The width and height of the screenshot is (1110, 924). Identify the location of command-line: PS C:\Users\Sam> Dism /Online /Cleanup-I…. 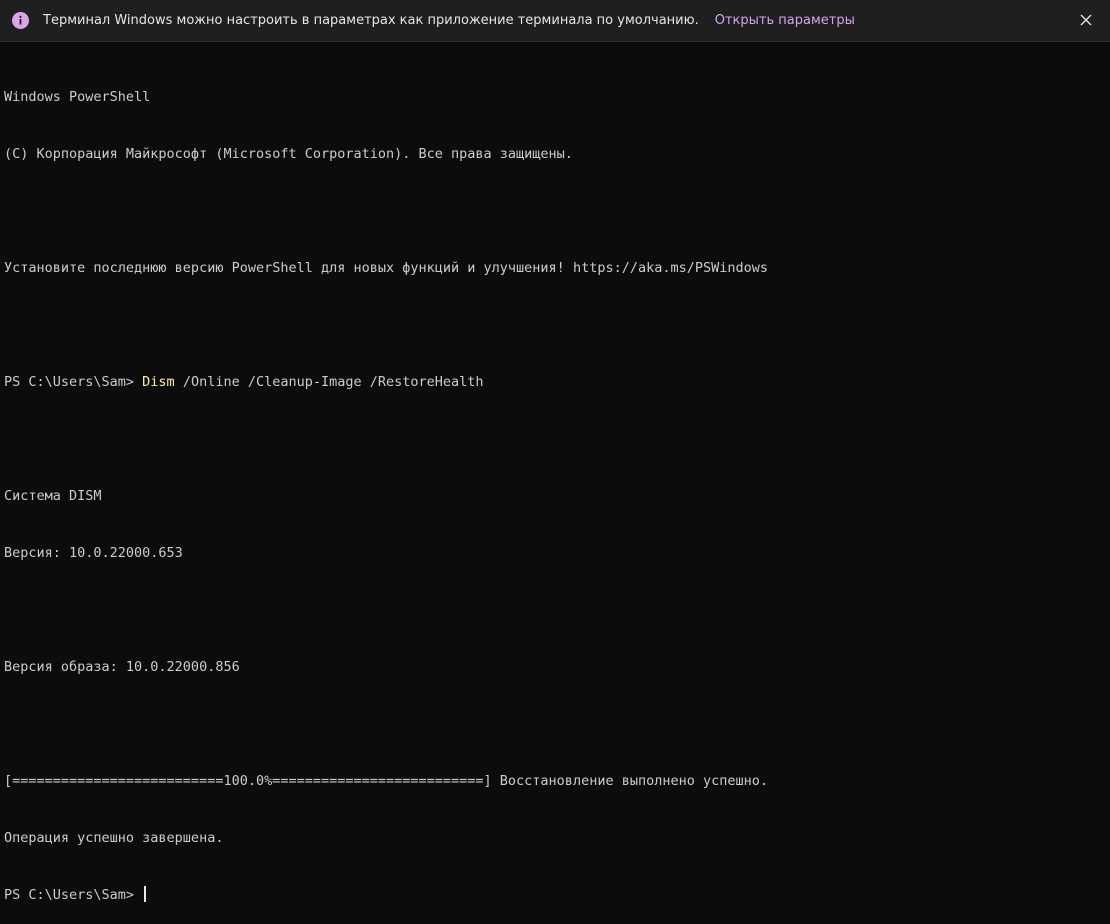
(554, 382).